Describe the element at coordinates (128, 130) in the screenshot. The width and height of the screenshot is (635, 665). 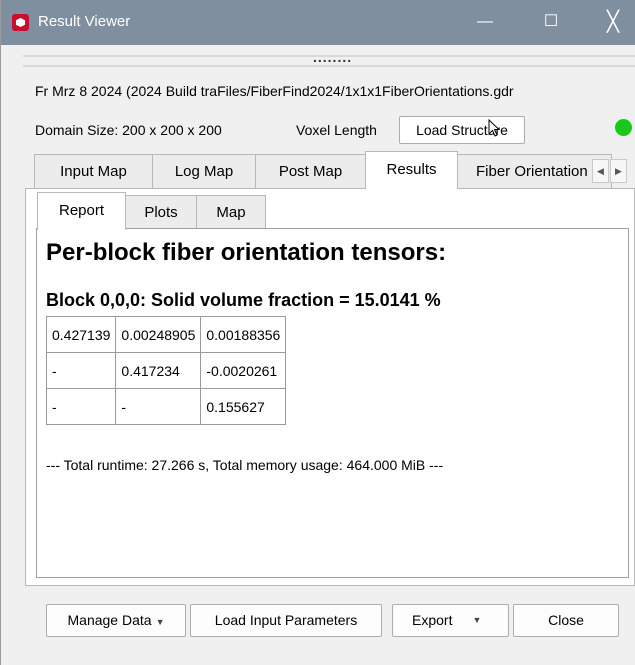
I see `domain-size: Domain Size: 200 x 200 x 200` at that location.